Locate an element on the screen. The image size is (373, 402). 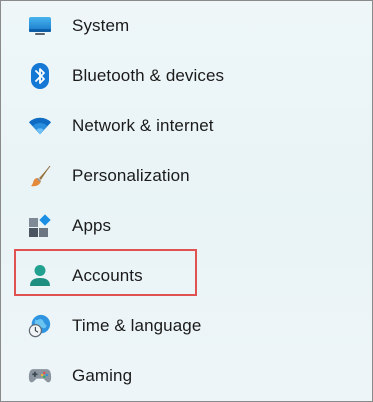
paintbrush-icon is located at coordinates (40, 176).